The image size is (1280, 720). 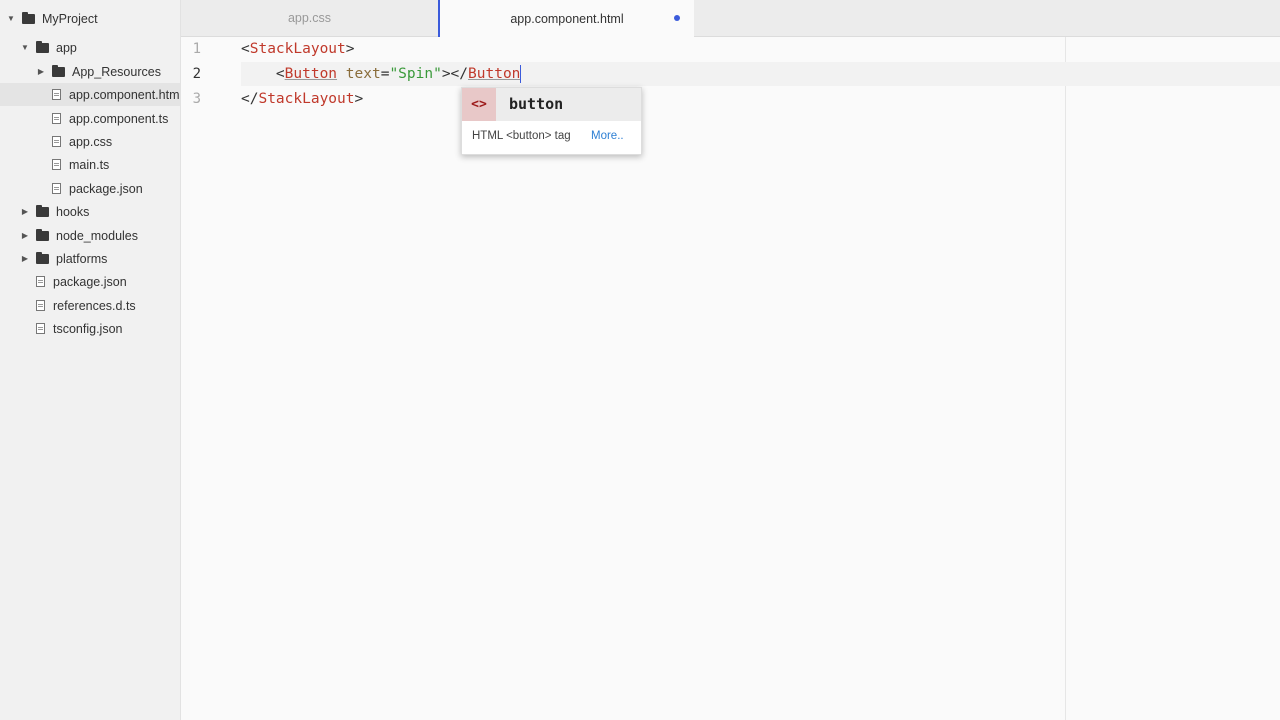 I want to click on more-link: More.., so click(x=607, y=136).